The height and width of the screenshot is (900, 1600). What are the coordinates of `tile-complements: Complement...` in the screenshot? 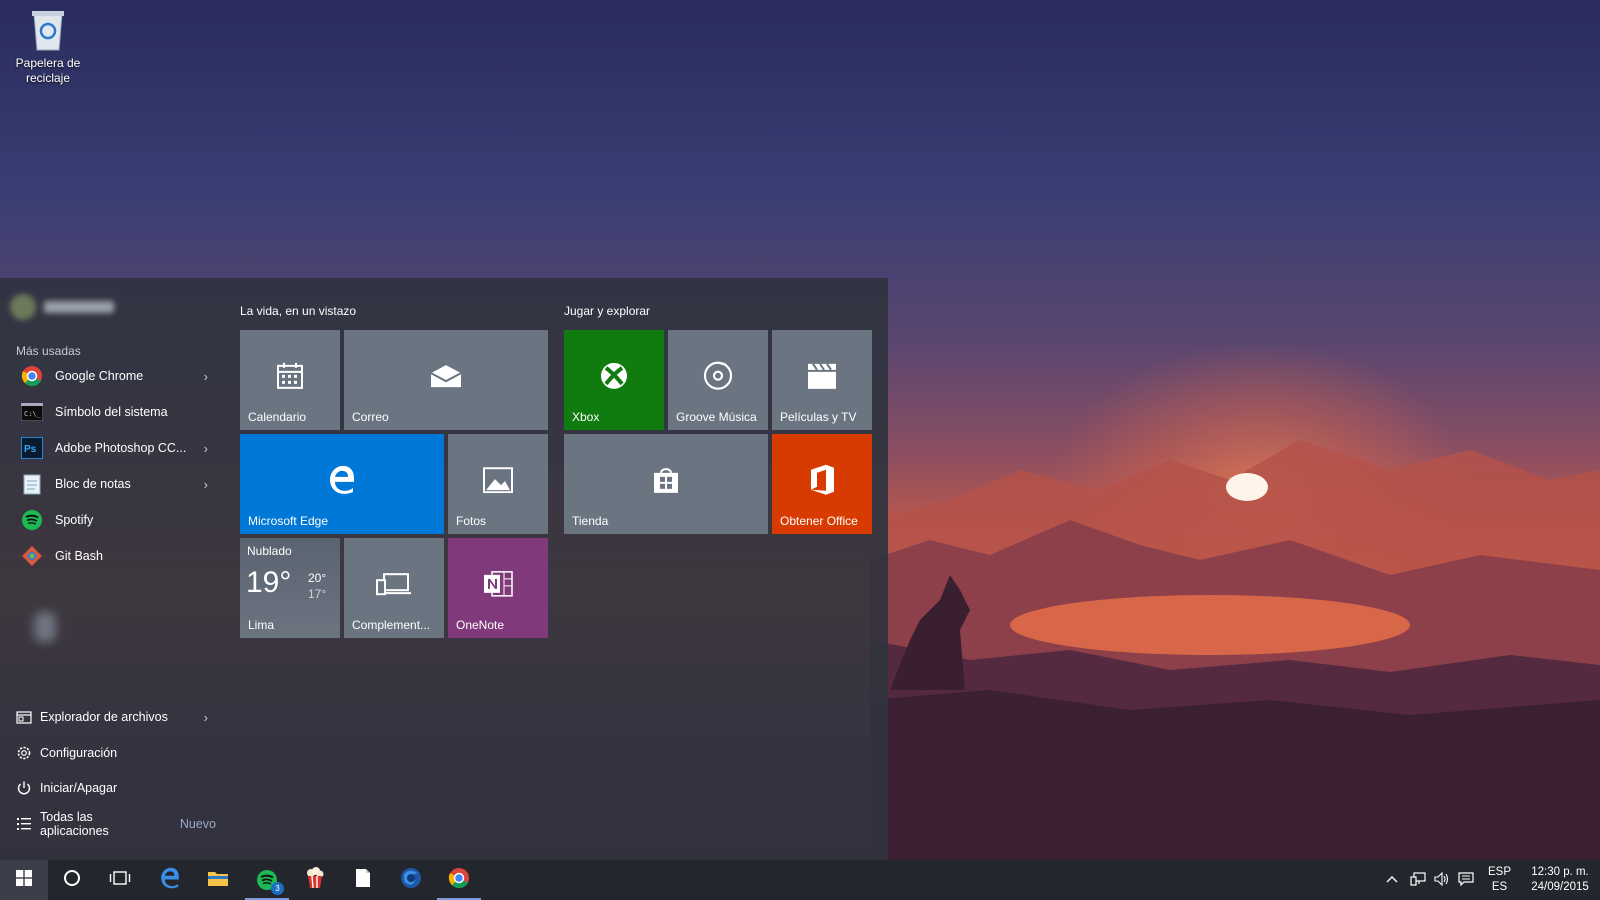 It's located at (394, 588).